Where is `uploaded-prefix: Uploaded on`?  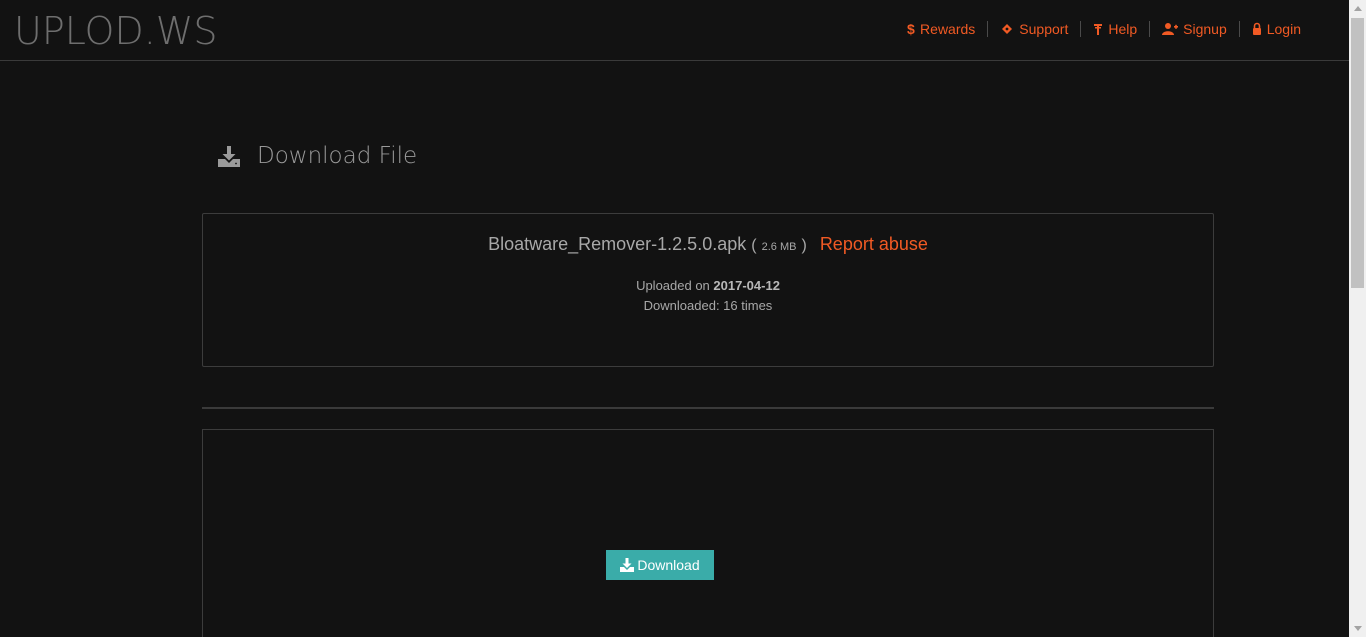 uploaded-prefix: Uploaded on is located at coordinates (673, 285).